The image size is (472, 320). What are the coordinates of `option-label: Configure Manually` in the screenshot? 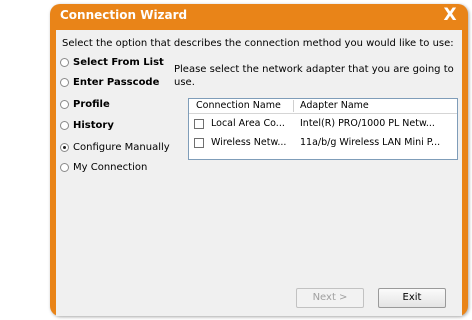 It's located at (121, 147).